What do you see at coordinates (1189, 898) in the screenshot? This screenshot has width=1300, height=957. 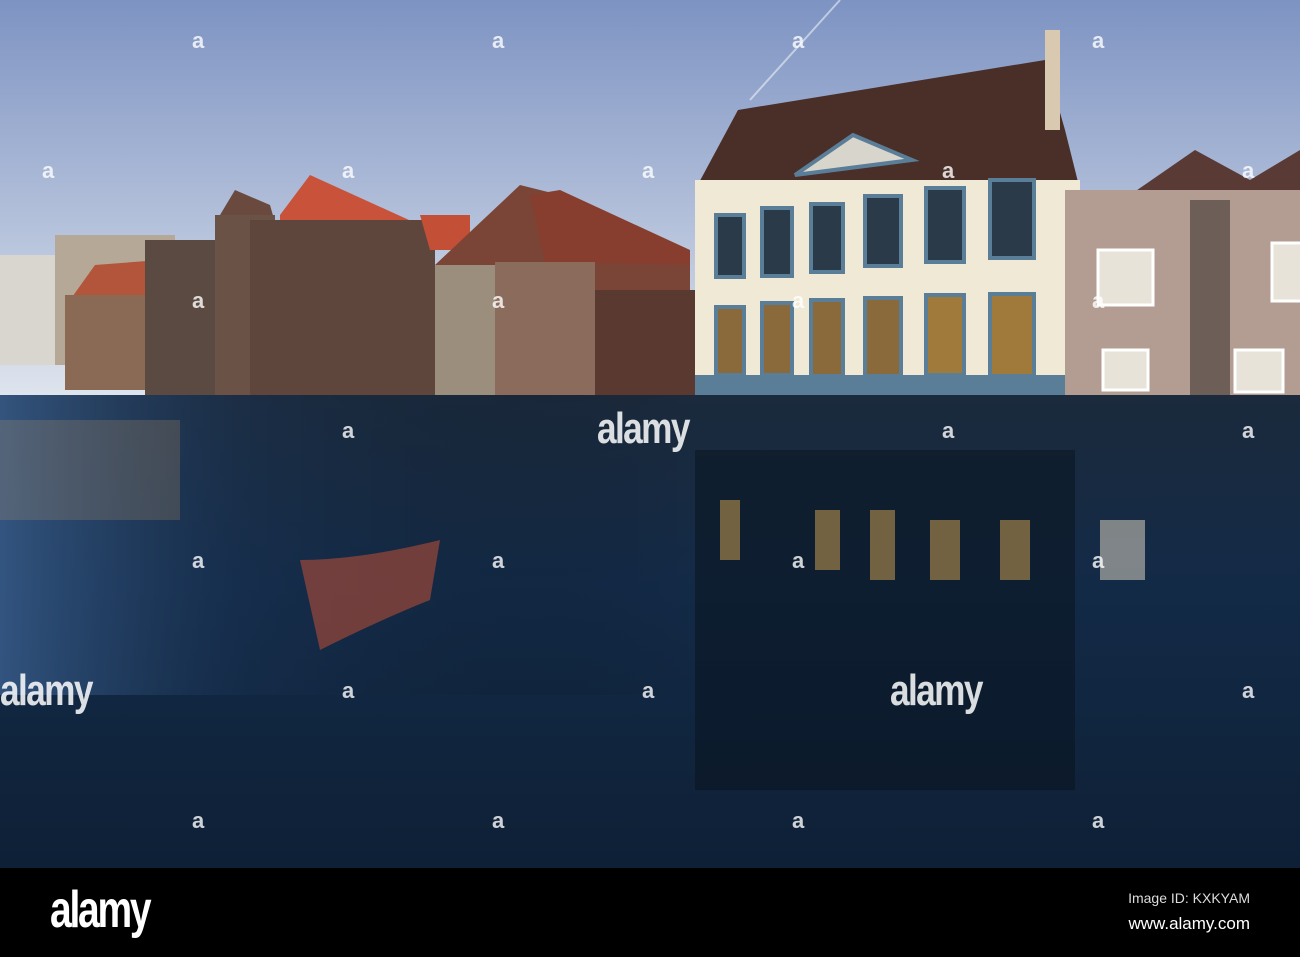 I see `image-id: Image ID: KXKYAM` at bounding box center [1189, 898].